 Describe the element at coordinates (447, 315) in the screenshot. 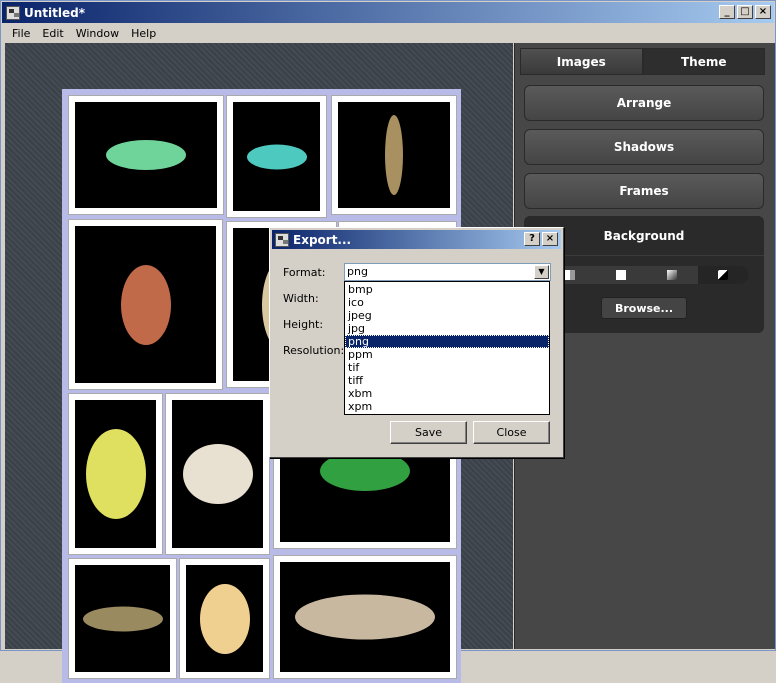

I see `format-option: jpeg` at that location.